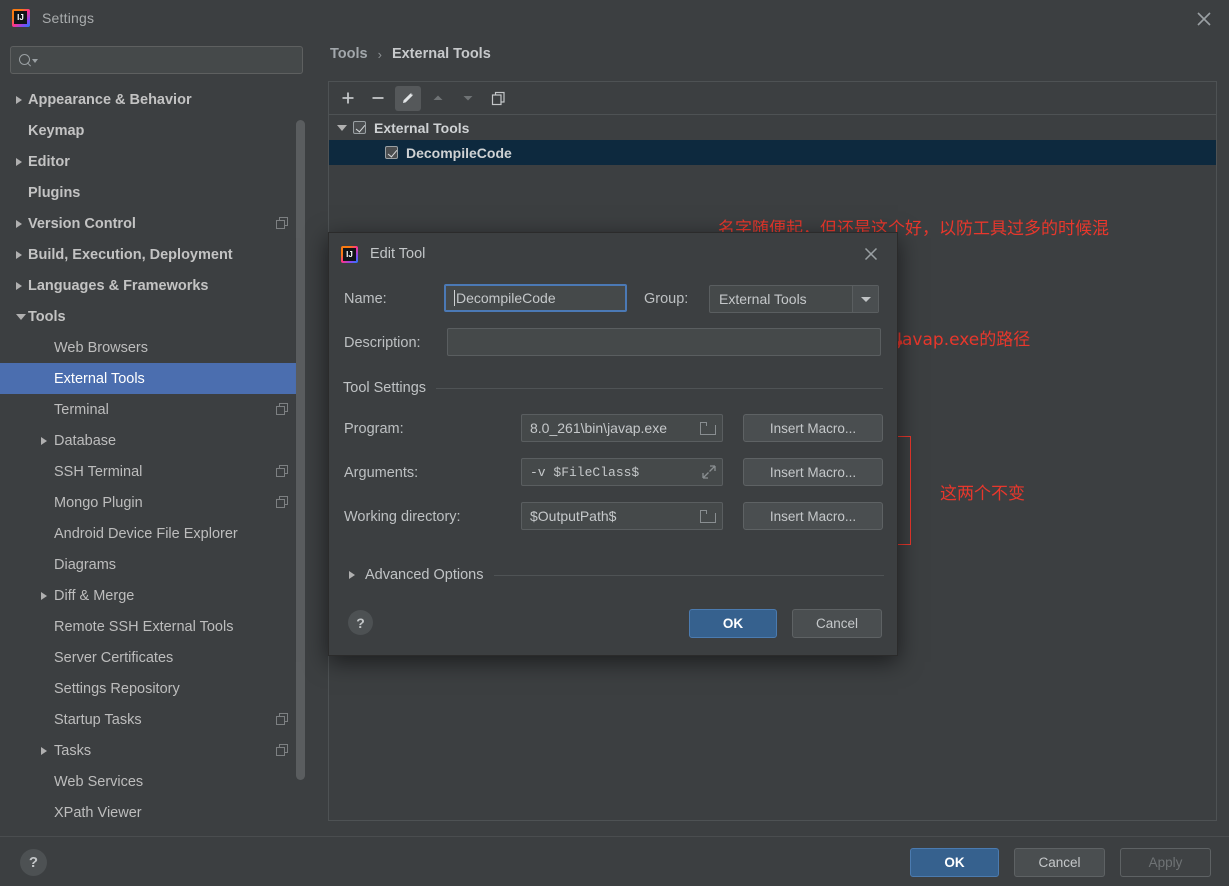 This screenshot has height=886, width=1229. Describe the element at coordinates (152, 192) in the screenshot. I see `sidebar-item-plugins: Plugins` at that location.